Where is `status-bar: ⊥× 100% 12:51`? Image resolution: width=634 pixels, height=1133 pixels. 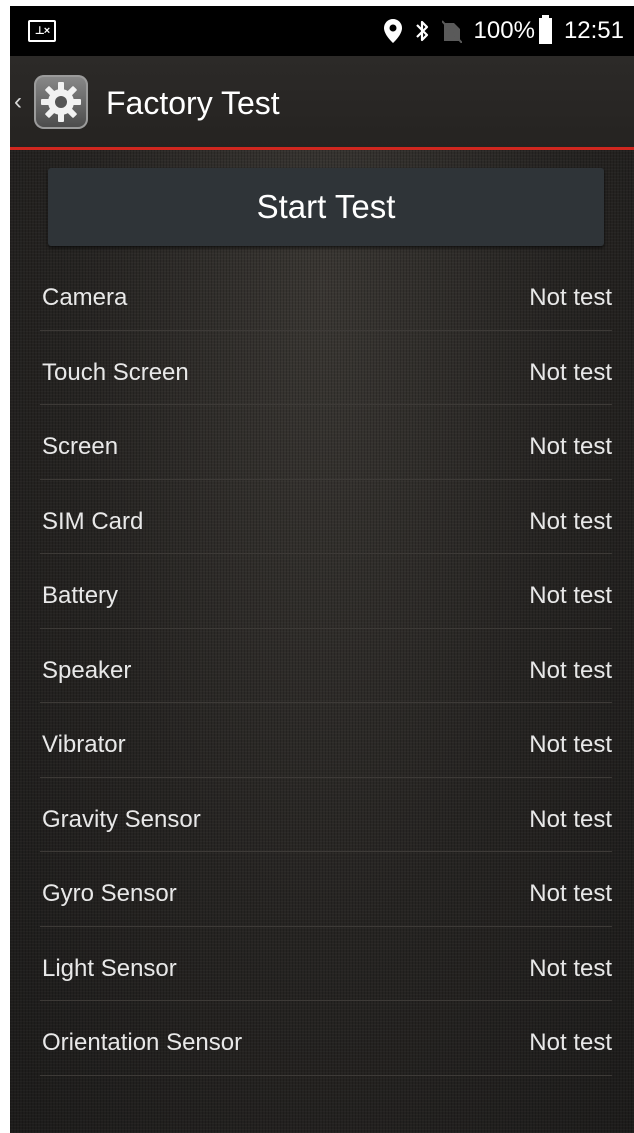 status-bar: ⊥× 100% 12:51 is located at coordinates (322, 31).